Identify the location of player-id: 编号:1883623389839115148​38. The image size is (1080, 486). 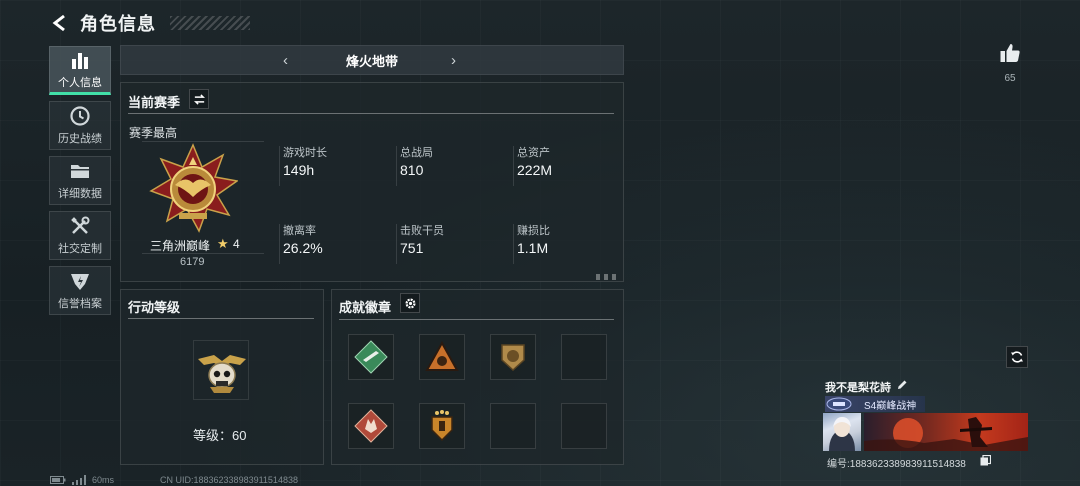
(896, 464).